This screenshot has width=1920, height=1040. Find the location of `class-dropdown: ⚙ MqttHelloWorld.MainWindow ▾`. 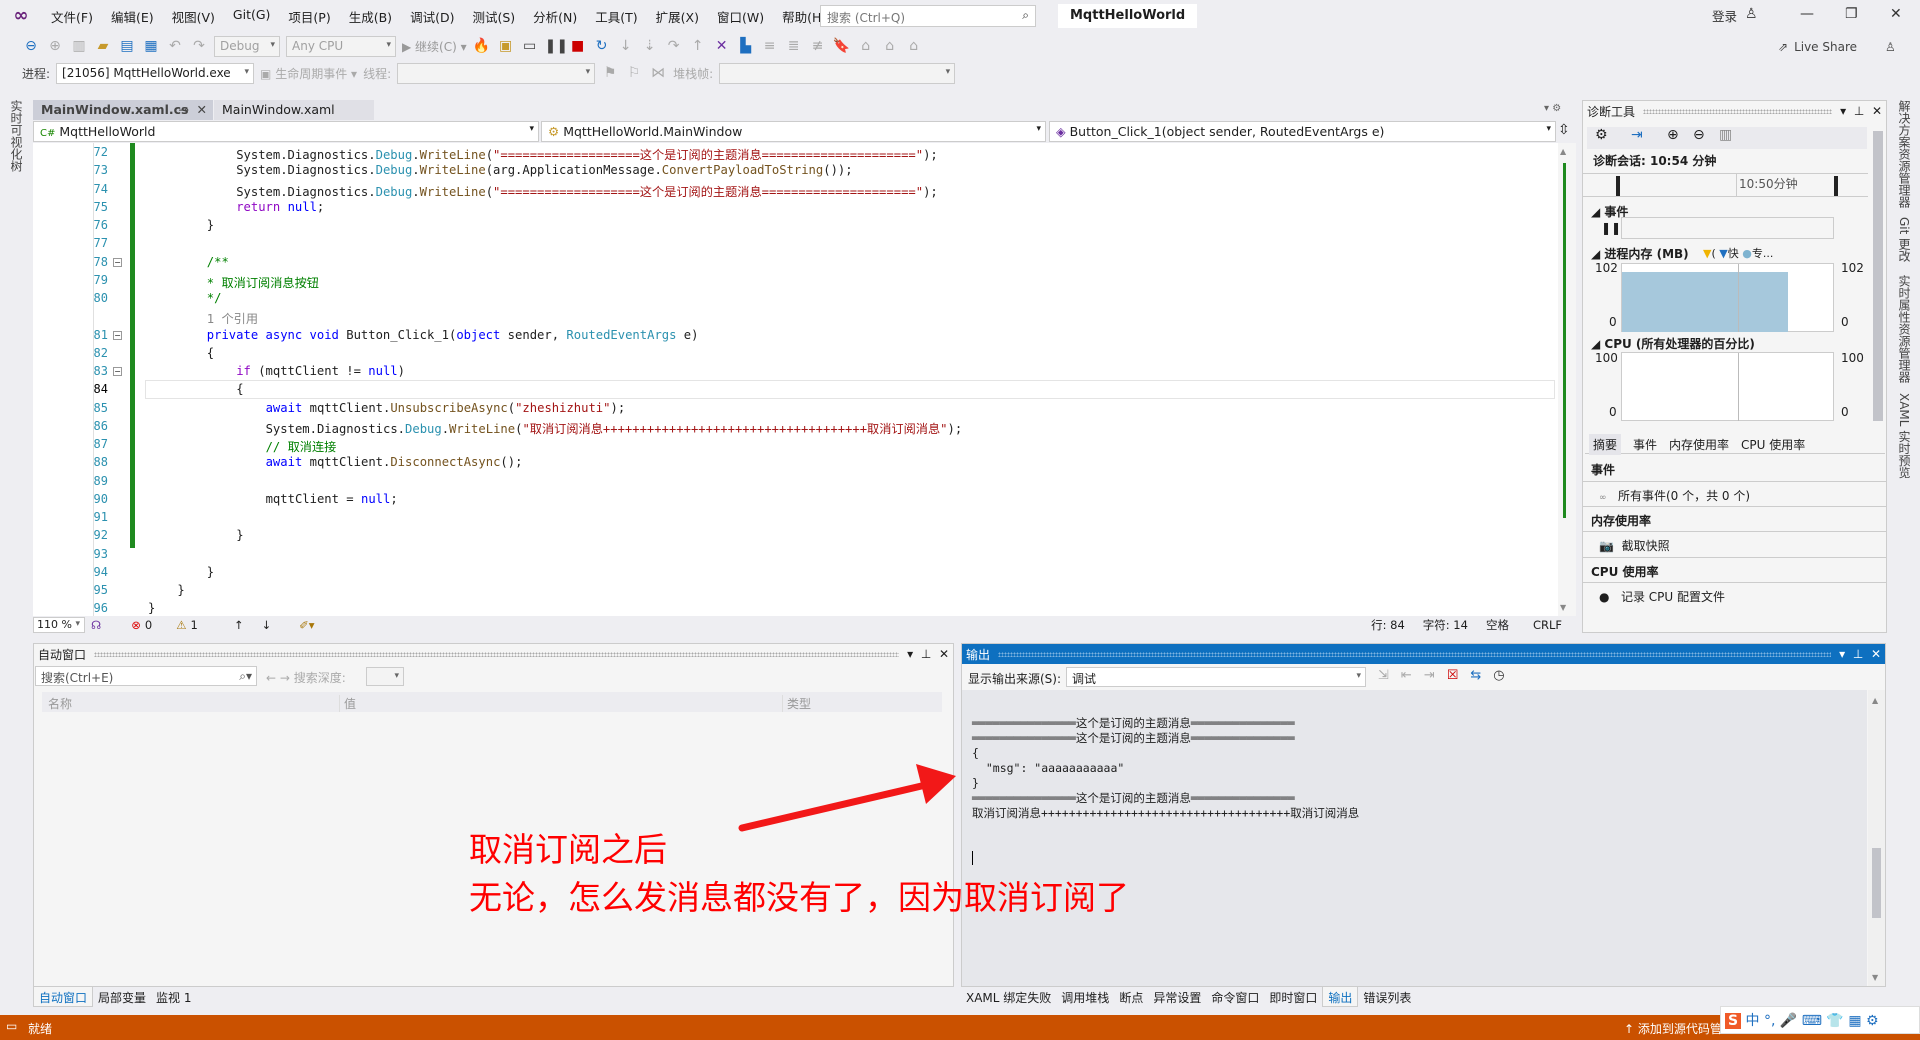

class-dropdown: ⚙ MqttHelloWorld.MainWindow ▾ is located at coordinates (793, 131).